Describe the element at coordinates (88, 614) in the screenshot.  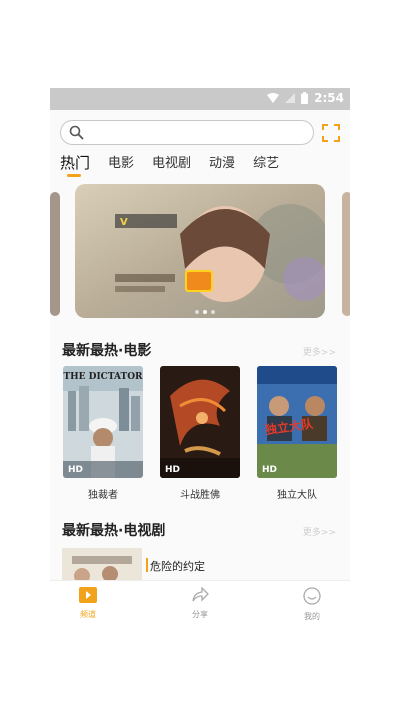
I see `nav-label: 频道` at that location.